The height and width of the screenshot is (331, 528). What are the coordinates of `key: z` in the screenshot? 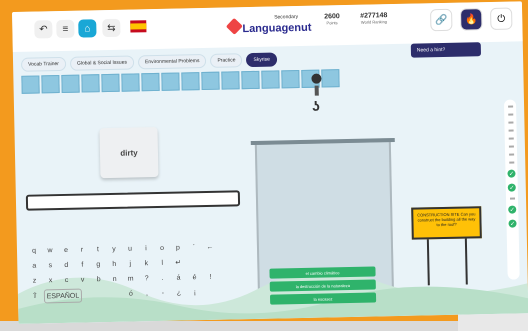 It's located at (35, 280).